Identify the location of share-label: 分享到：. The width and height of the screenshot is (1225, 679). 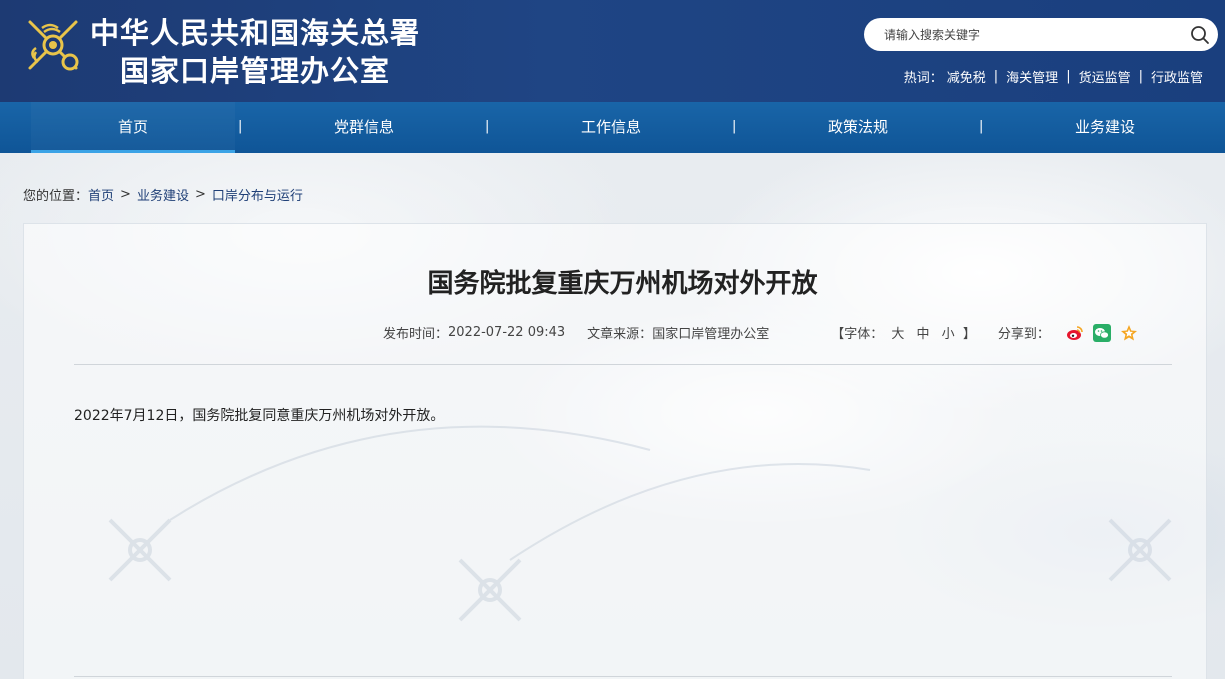
(1023, 334).